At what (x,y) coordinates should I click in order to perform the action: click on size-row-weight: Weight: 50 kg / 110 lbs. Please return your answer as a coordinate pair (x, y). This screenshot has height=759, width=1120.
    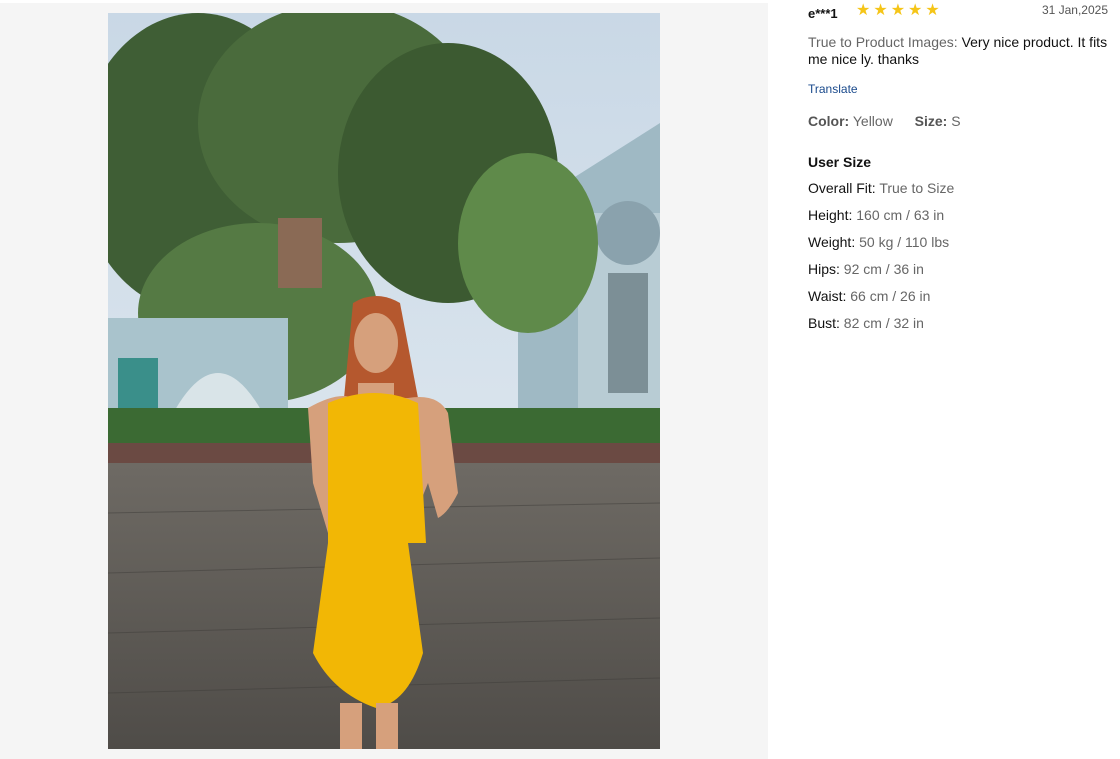
    Looking at the image, I should click on (958, 247).